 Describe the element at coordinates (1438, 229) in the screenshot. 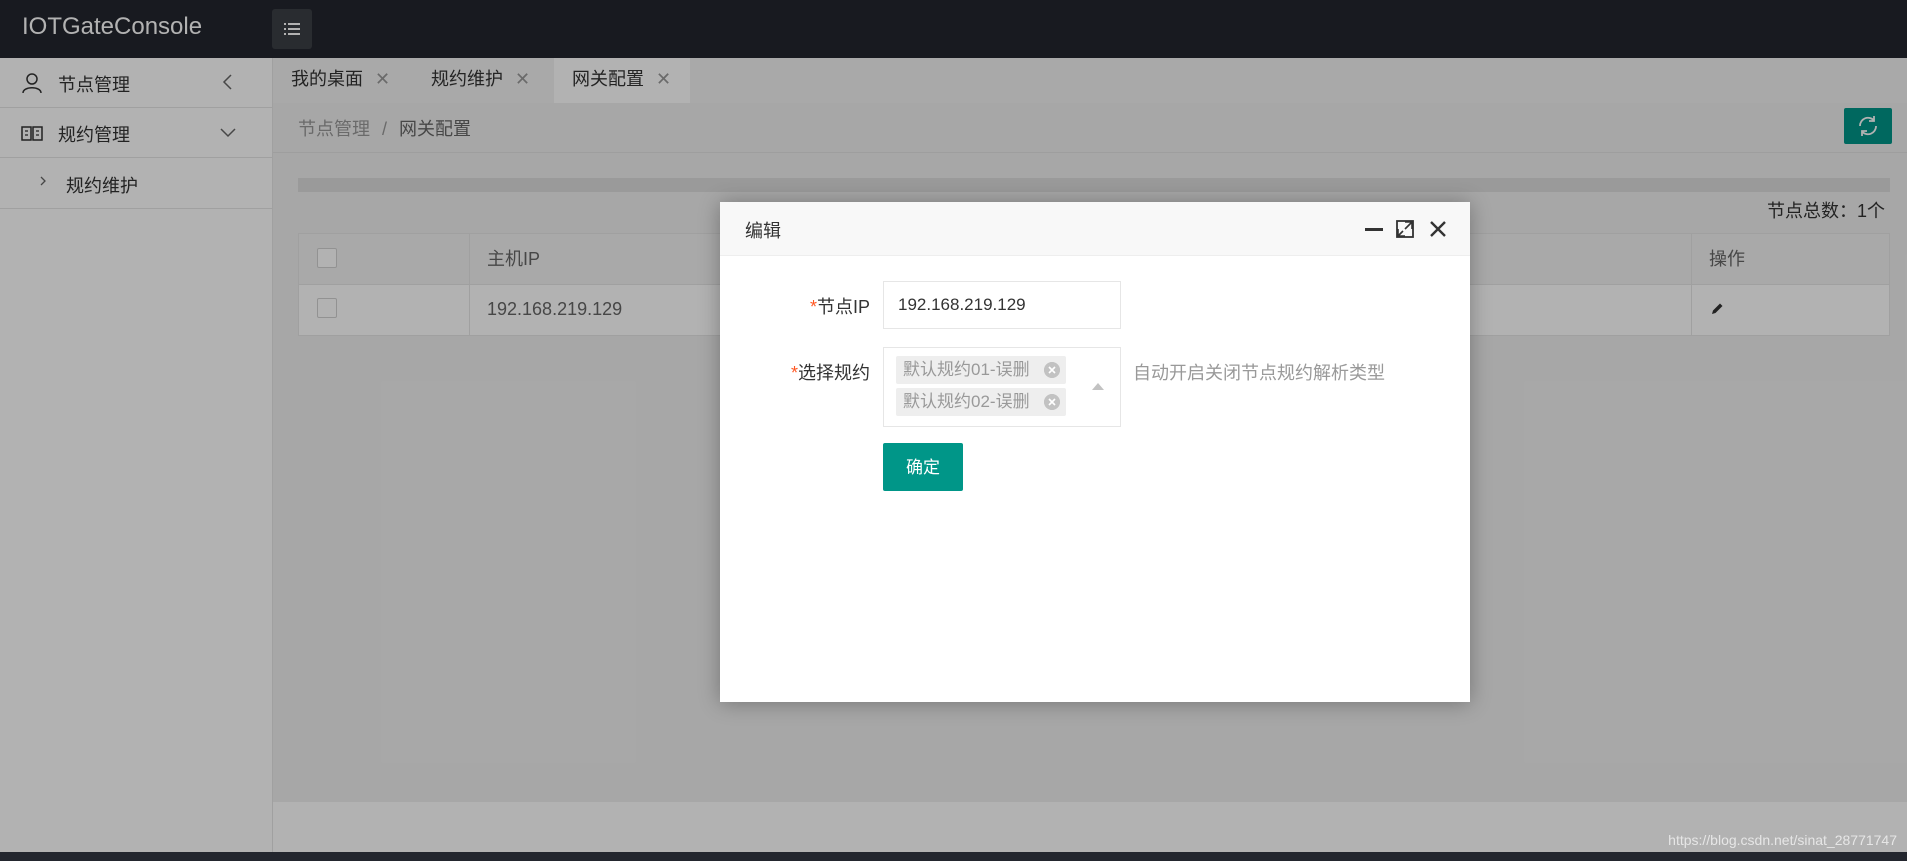

I see `close-icon` at that location.